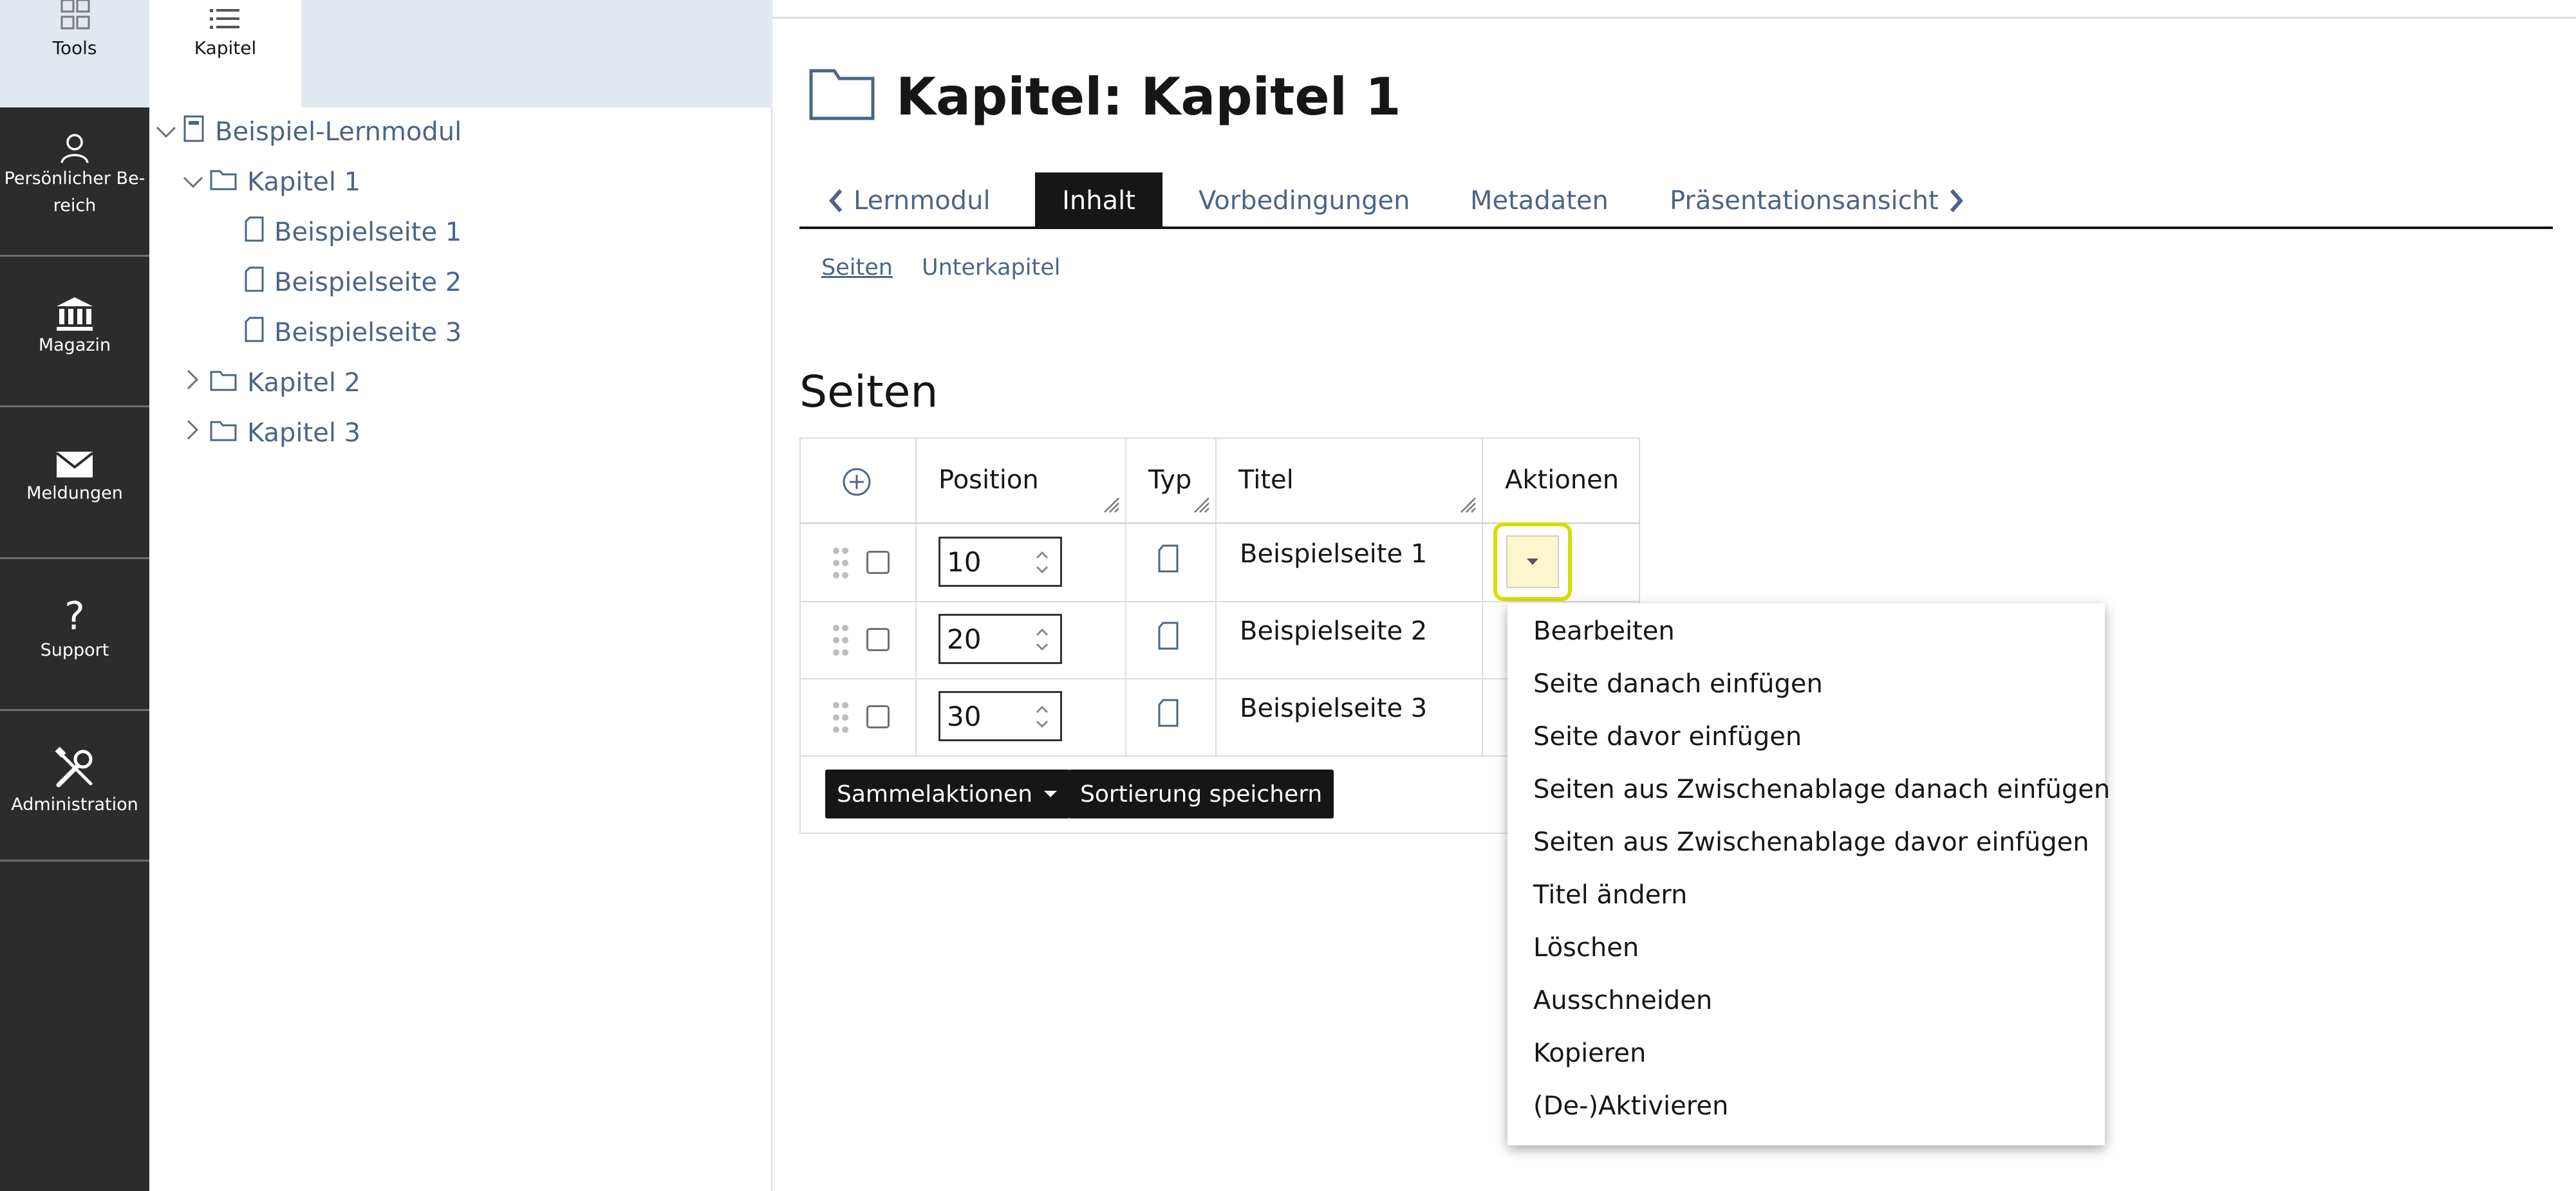  Describe the element at coordinates (305, 132) in the screenshot. I see `tree-item-module: Beispiel-Lernmodul` at that location.